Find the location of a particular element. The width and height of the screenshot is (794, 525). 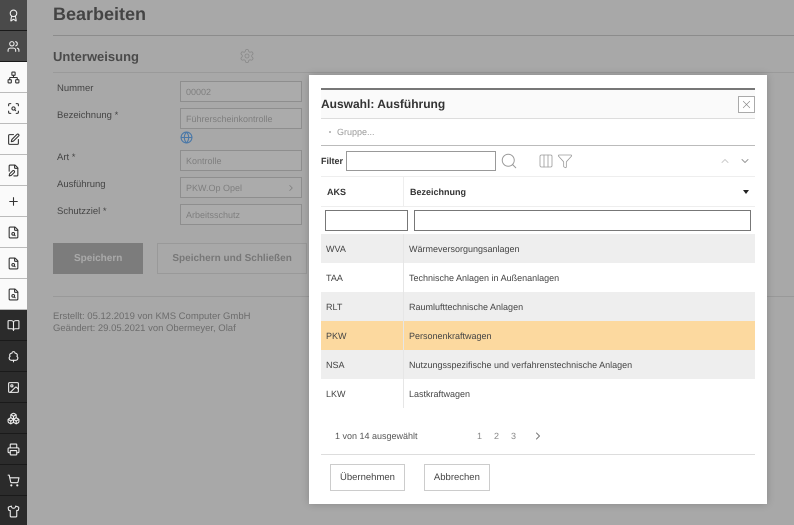

table-row: WVA Wärmeversorgungsanlagen is located at coordinates (538, 248).